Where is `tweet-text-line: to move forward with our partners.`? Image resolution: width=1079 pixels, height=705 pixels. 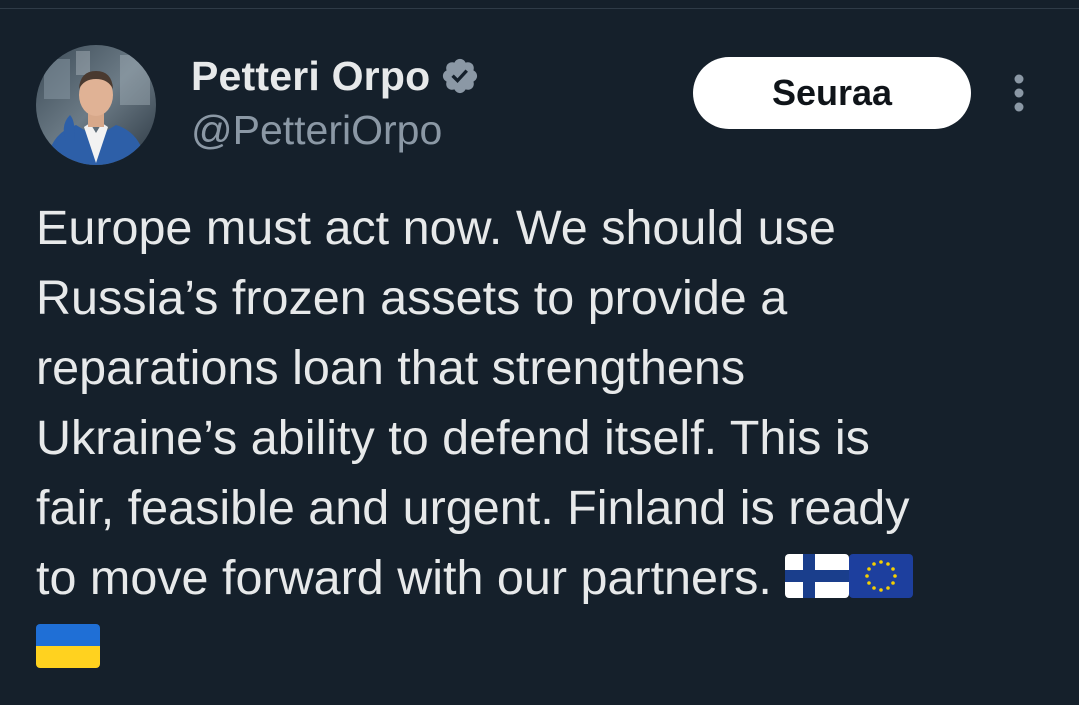
tweet-text-line: to move forward with our partners. is located at coordinates (411, 578).